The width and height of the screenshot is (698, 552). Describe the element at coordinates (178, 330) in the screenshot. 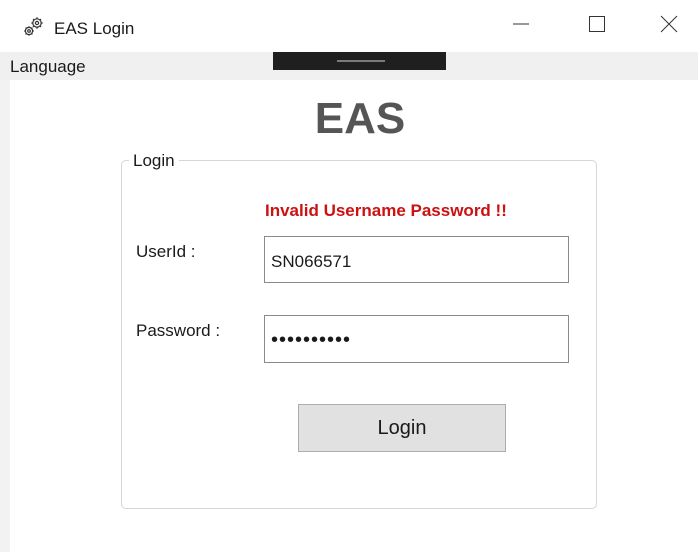

I see `password-label: Password :` at that location.